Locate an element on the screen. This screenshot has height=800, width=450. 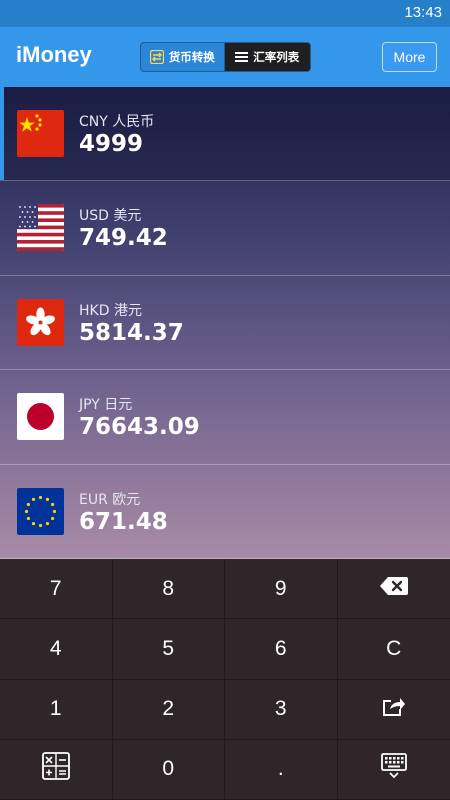
tab-currency-conversion: 货币转换 is located at coordinates (183, 57).